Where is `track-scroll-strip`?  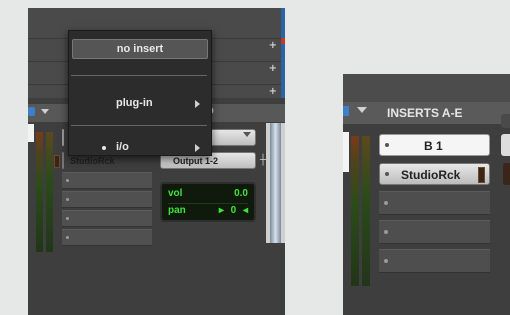 track-scroll-strip is located at coordinates (275, 183).